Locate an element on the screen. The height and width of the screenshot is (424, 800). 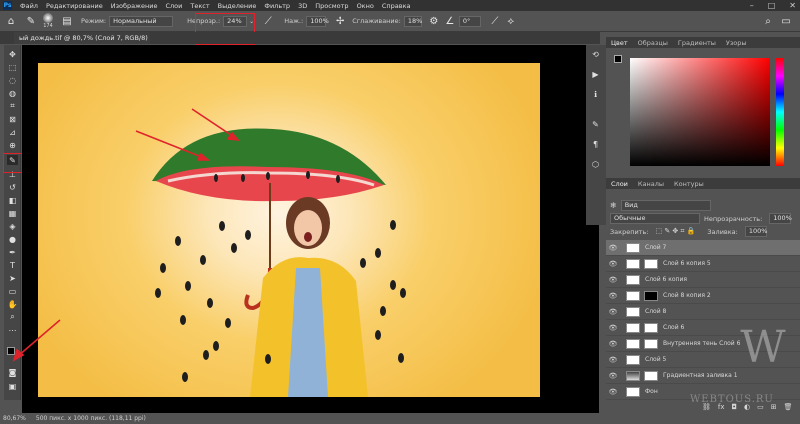
tab-color: Цвет is located at coordinates (619, 43).